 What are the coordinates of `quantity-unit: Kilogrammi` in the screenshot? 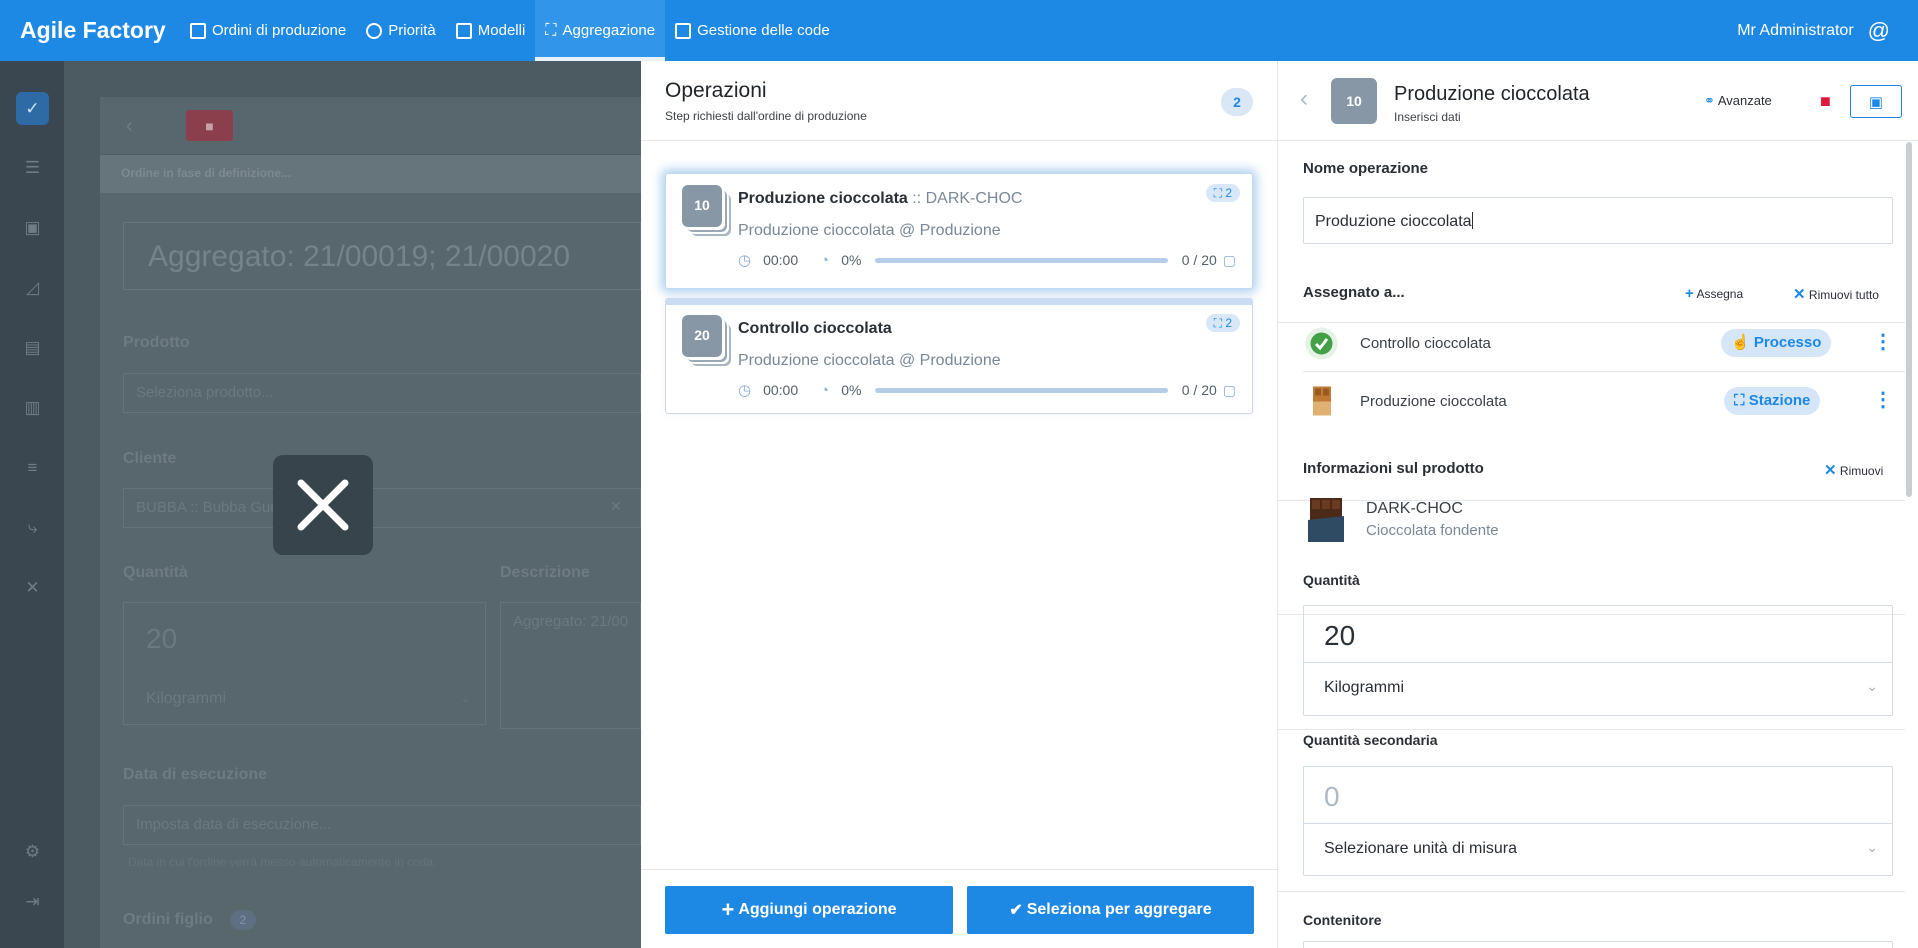 It's located at (186, 698).